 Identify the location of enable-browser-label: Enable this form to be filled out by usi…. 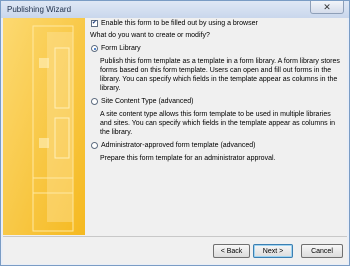
(179, 23).